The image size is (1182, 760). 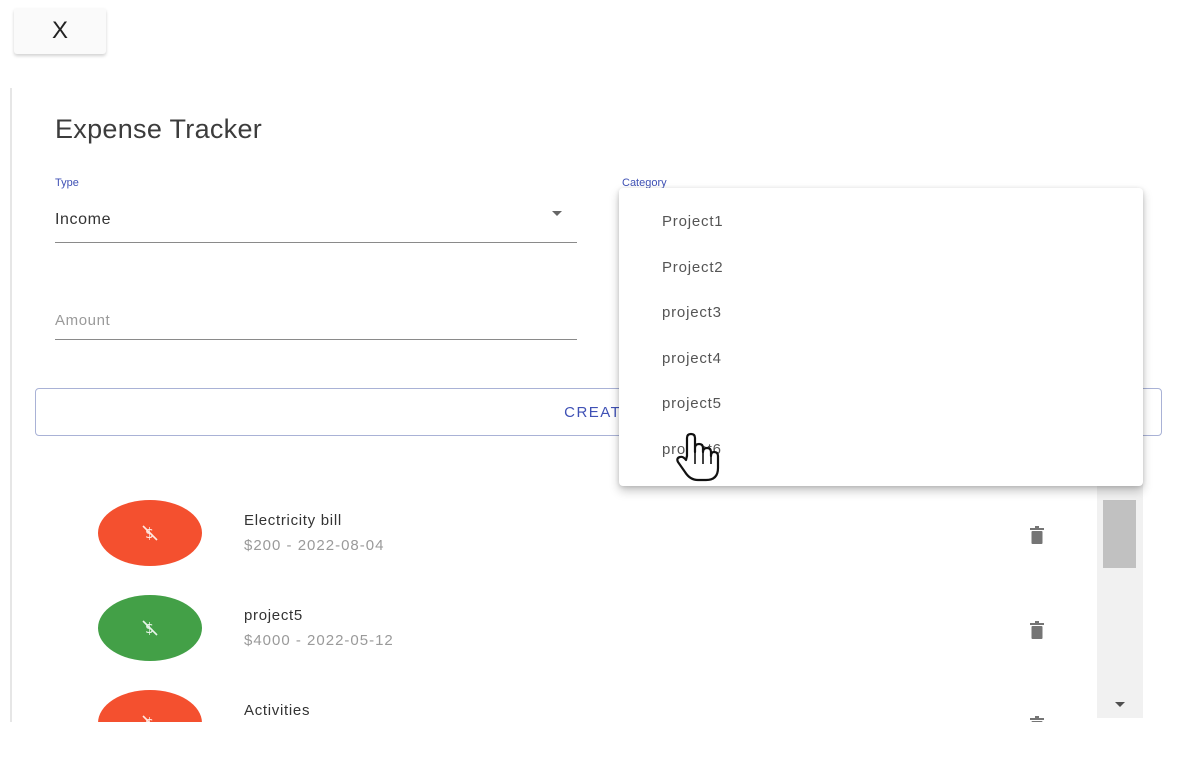 I want to click on transaction-title: Activities, so click(x=277, y=710).